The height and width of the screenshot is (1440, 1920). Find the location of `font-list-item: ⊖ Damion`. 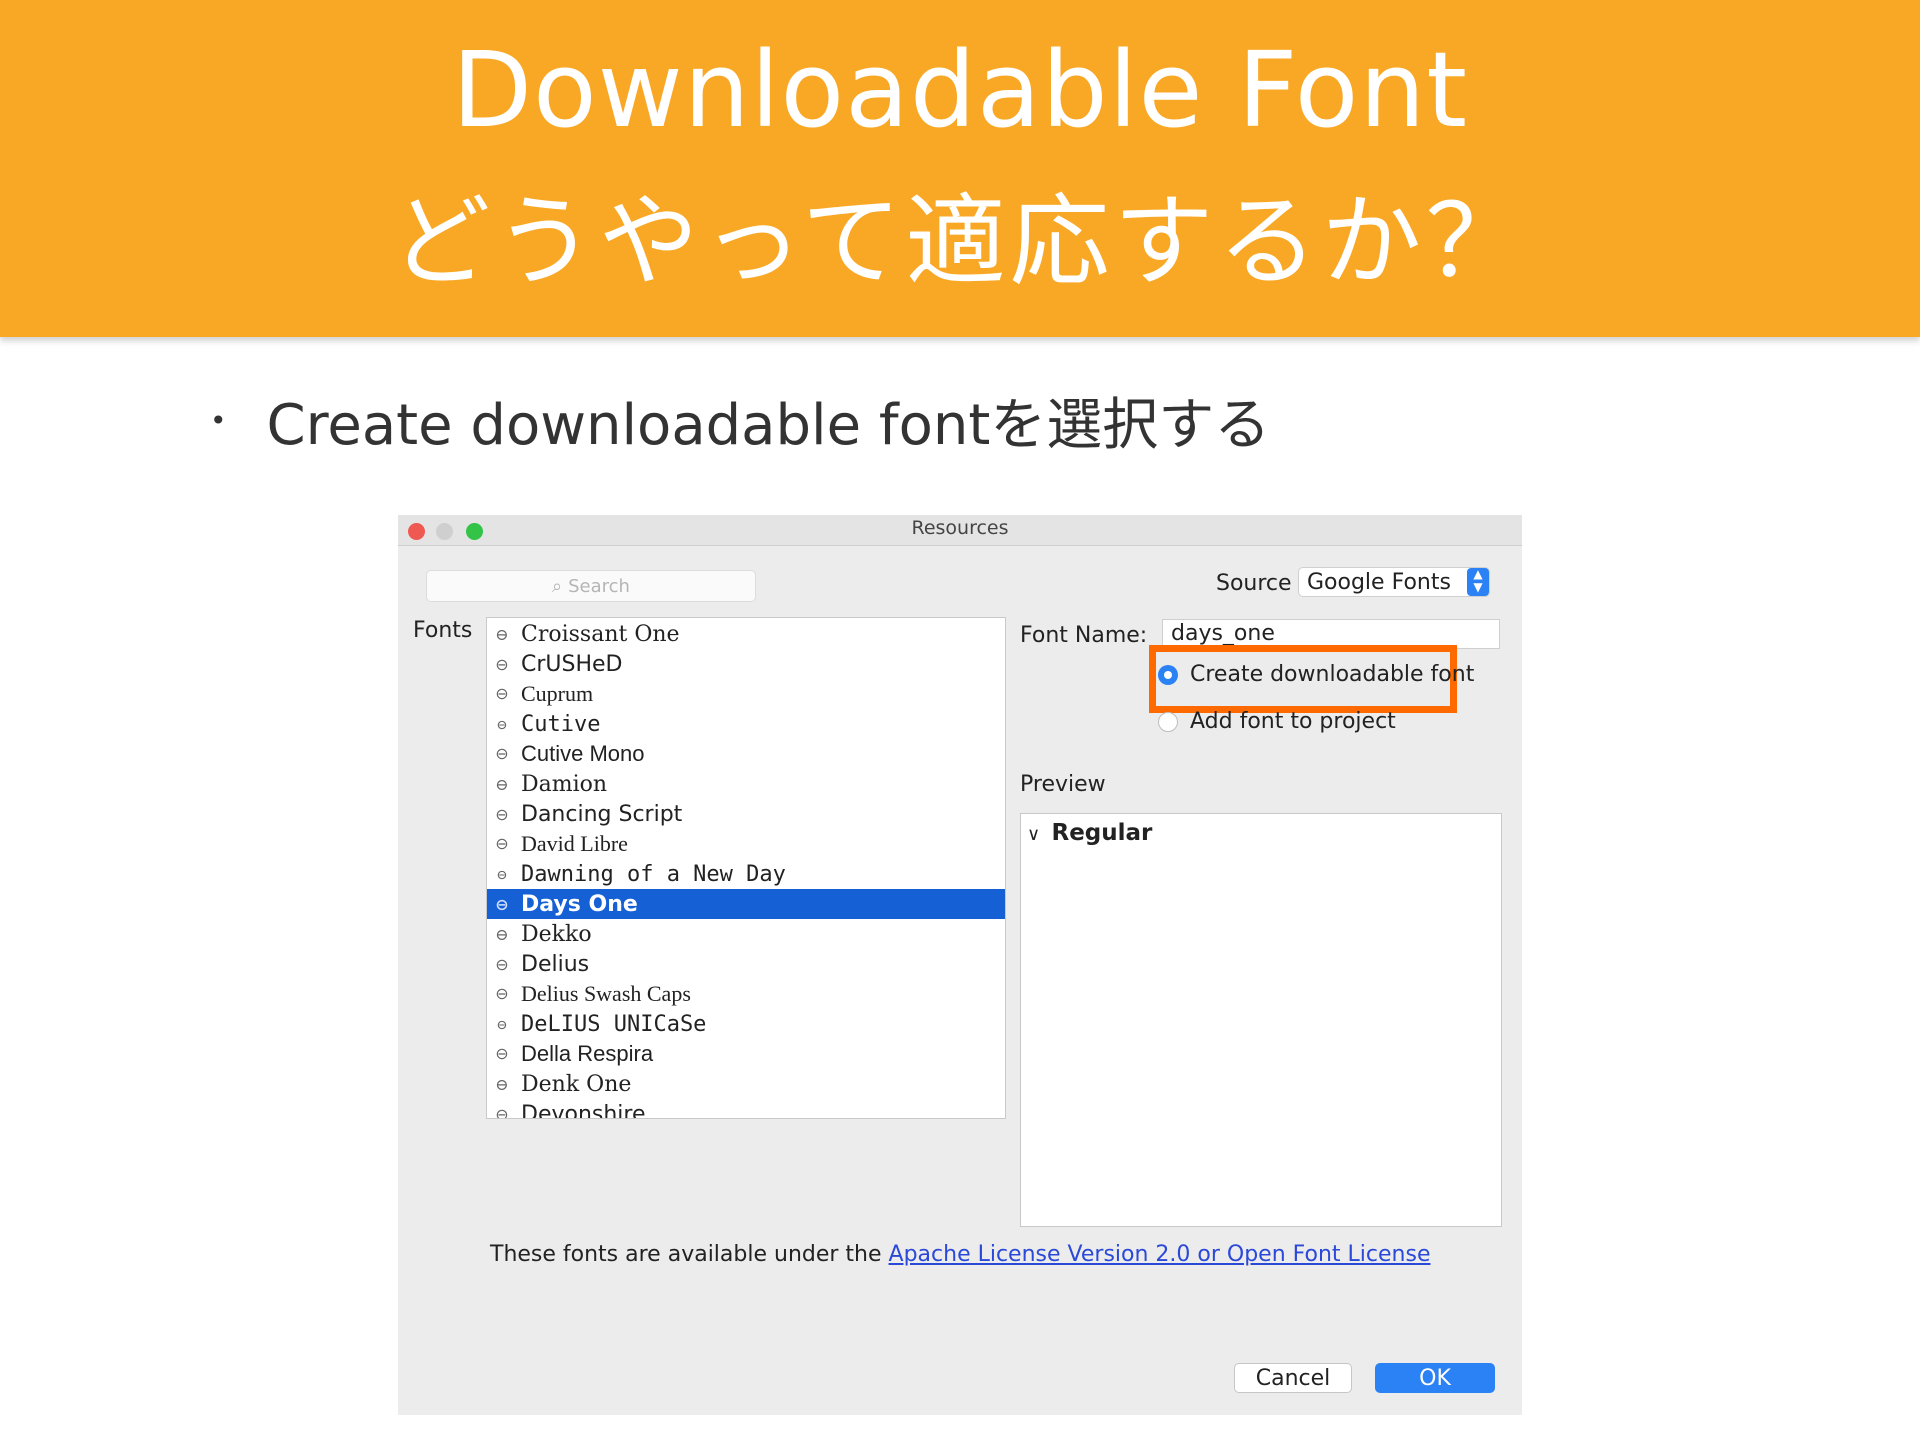

font-list-item: ⊖ Damion is located at coordinates (746, 784).